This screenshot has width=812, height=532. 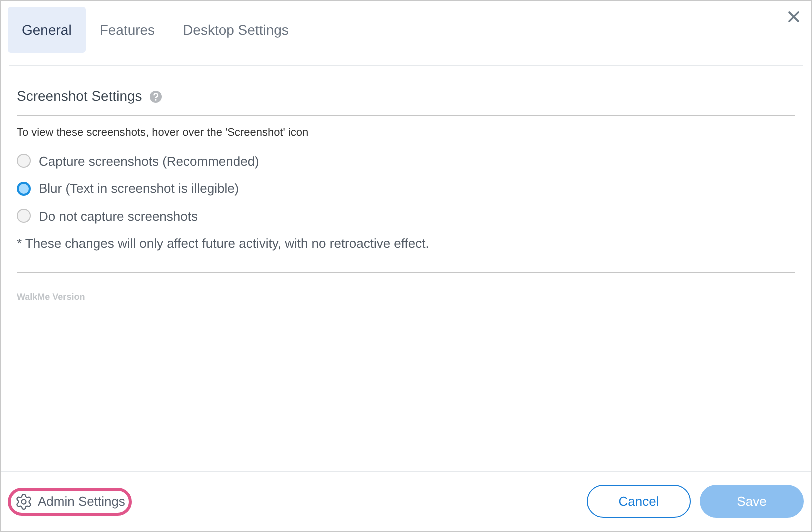 I want to click on option-label: Do not capture screenshots, so click(x=118, y=217).